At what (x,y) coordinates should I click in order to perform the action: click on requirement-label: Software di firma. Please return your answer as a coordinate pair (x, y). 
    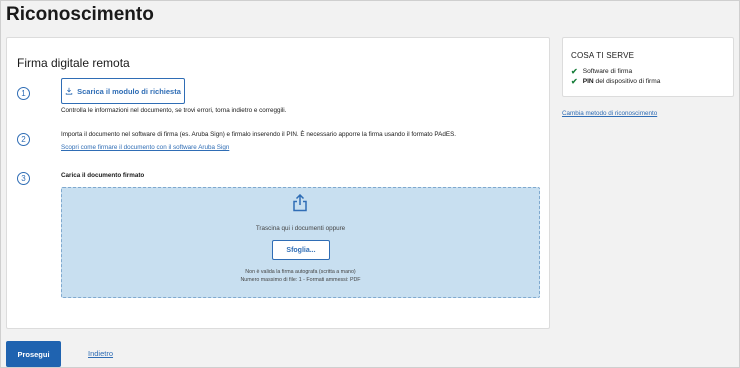
    Looking at the image, I should click on (607, 71).